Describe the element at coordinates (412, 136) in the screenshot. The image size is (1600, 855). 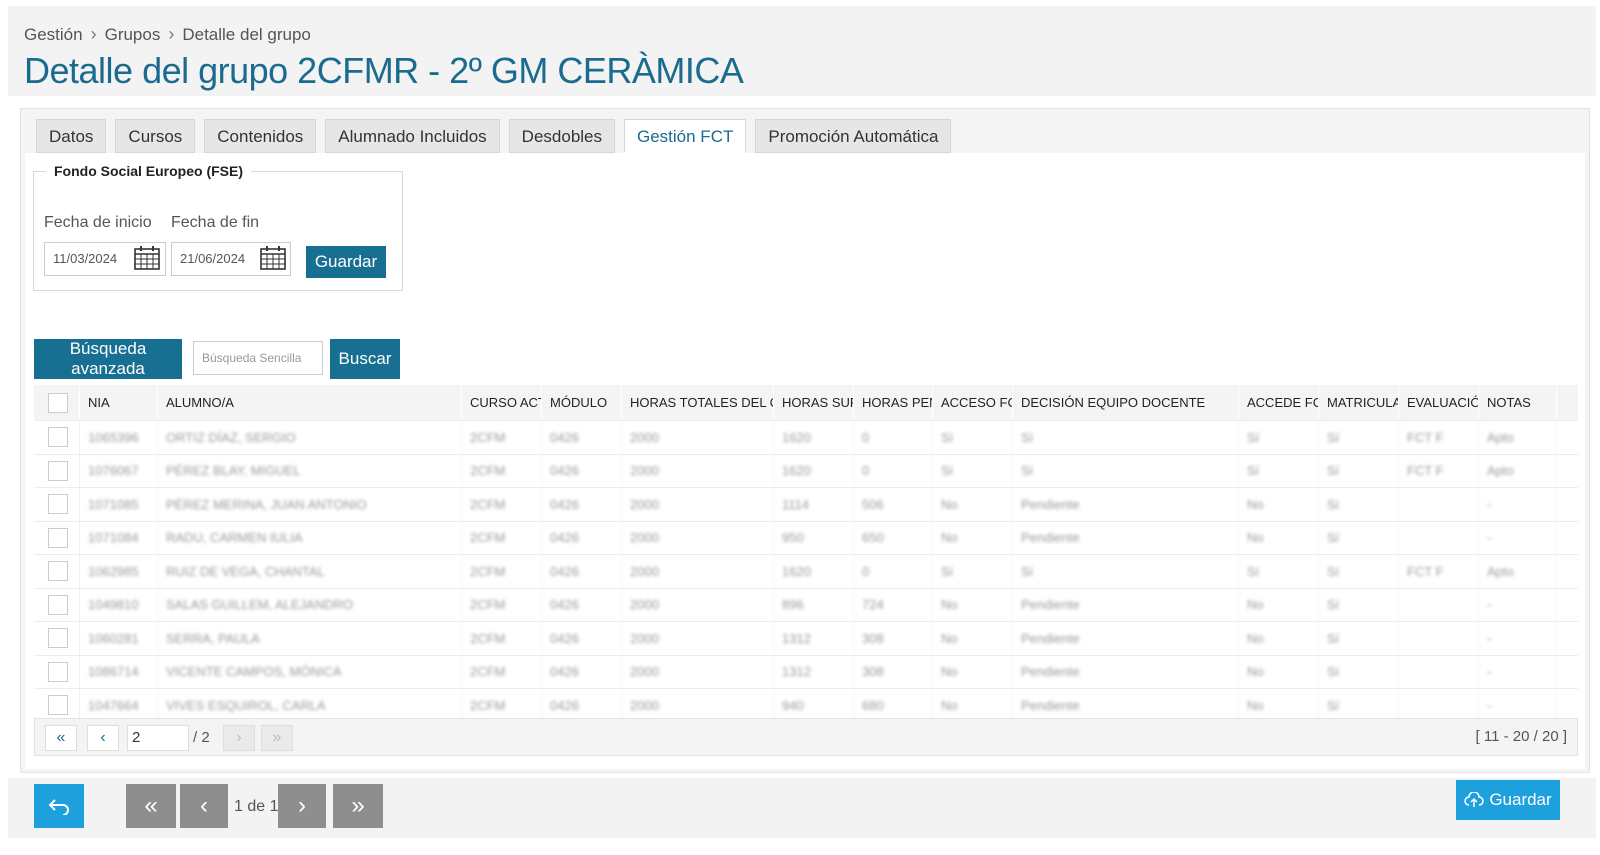
I see `tab-alumnado-incluidos: Alumnado Incluidos` at that location.